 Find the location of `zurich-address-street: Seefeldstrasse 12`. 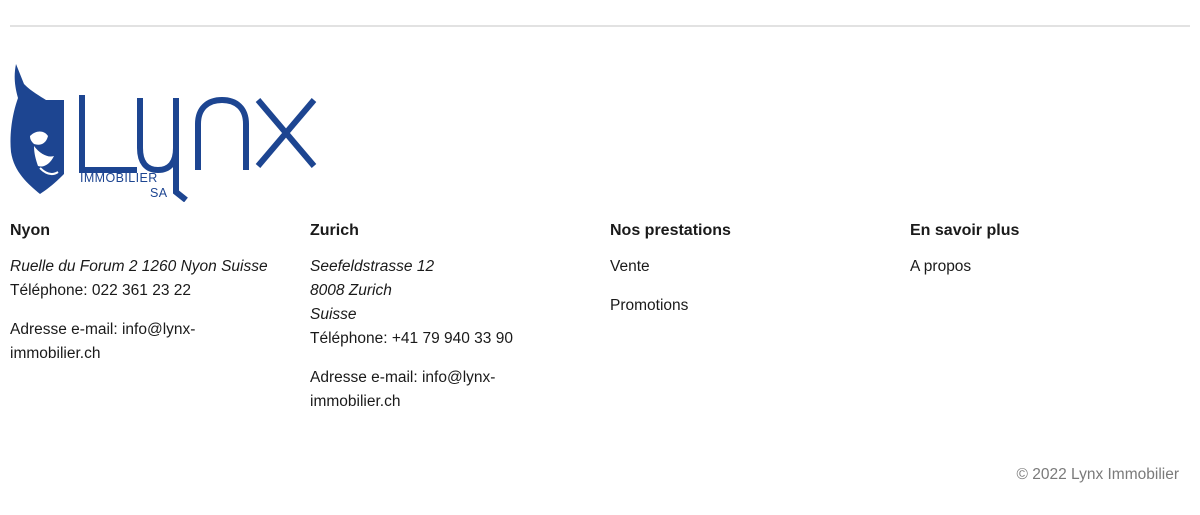

zurich-address-street: Seefeldstrasse 12 is located at coordinates (372, 266).